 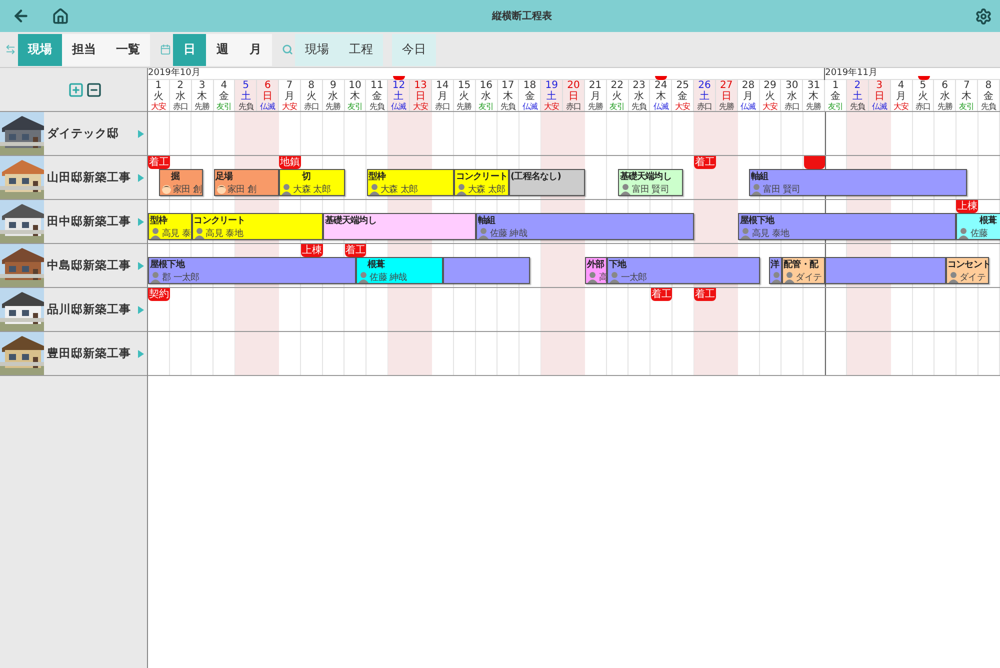 What do you see at coordinates (815, 162) in the screenshot?
I see `milestone-marker` at bounding box center [815, 162].